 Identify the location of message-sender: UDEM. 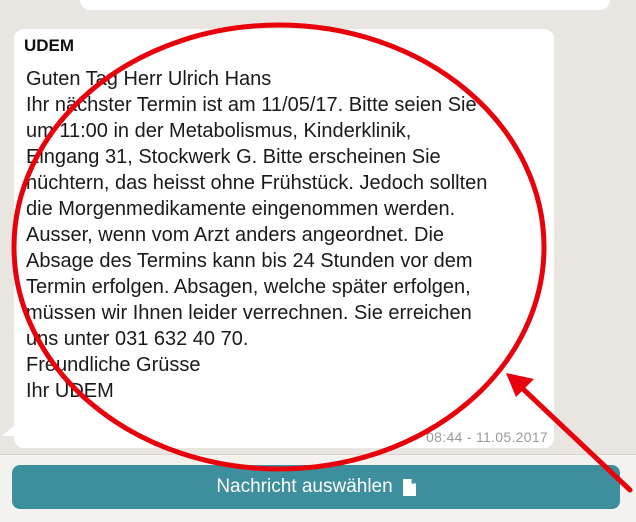
(49, 45).